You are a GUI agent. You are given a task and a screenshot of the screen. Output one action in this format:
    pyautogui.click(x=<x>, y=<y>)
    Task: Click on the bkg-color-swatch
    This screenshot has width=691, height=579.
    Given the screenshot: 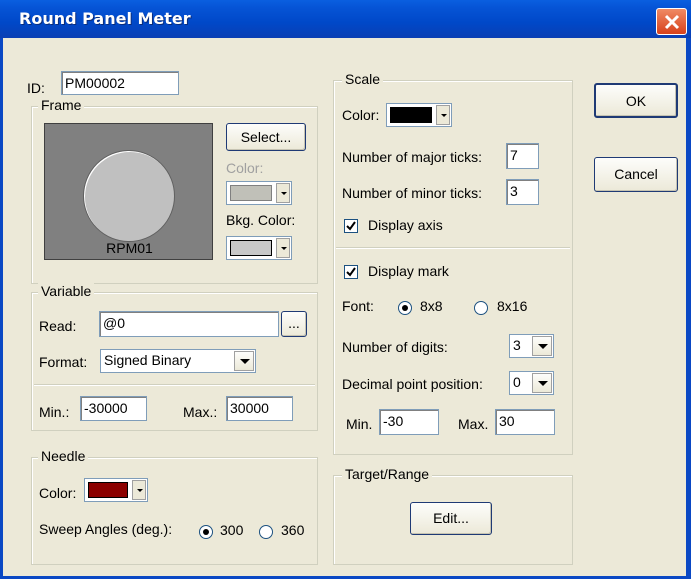 What is the action you would take?
    pyautogui.click(x=251, y=248)
    